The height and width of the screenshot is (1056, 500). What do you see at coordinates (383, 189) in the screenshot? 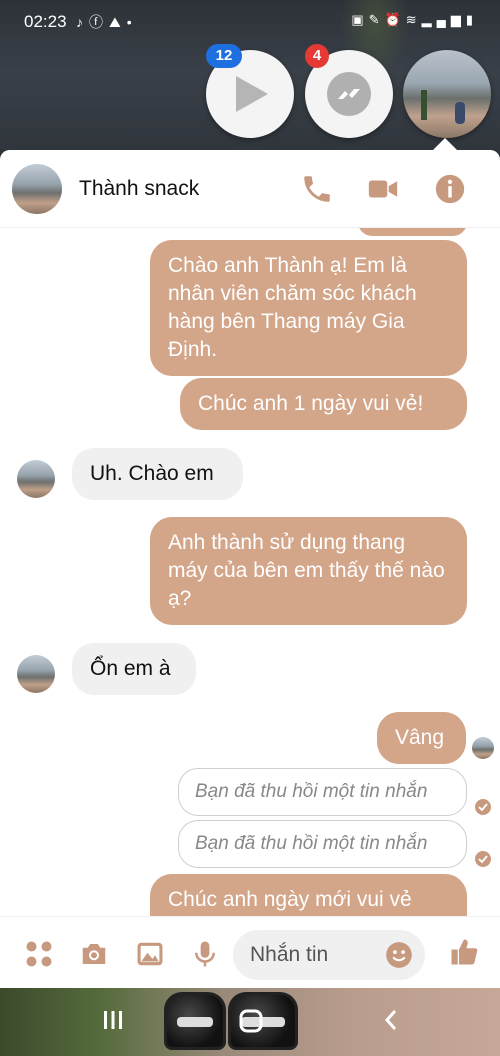
I see `video-call-icon` at bounding box center [383, 189].